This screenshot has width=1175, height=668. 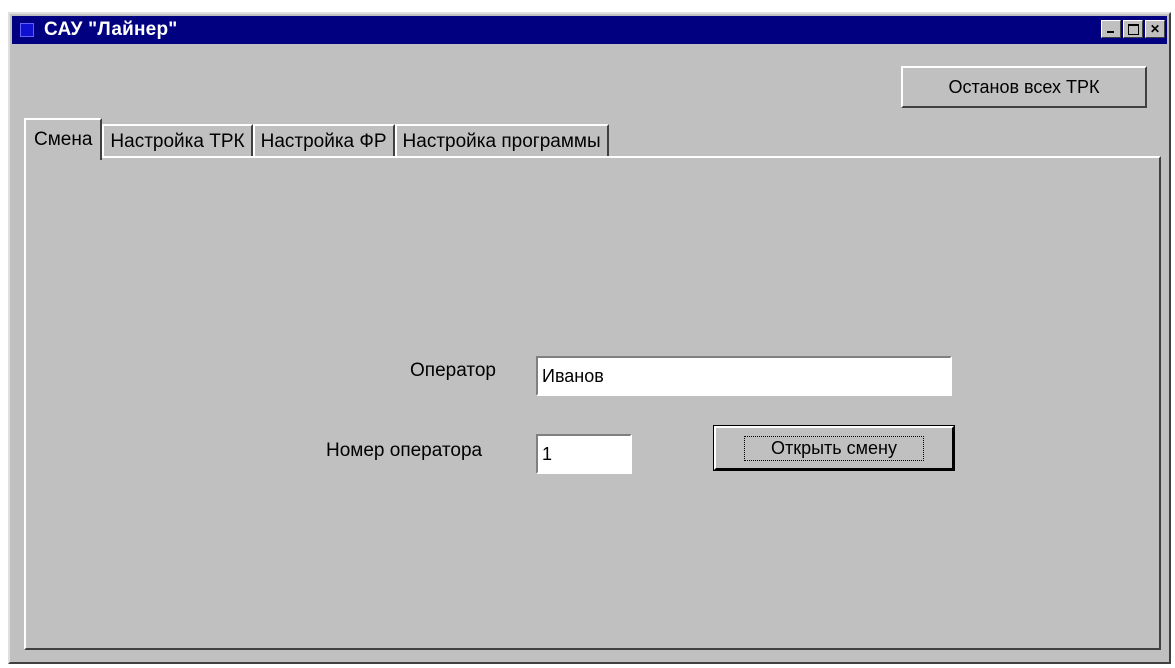 I want to click on tab-pump-settings-label: Настройка ТРК, so click(x=177, y=141).